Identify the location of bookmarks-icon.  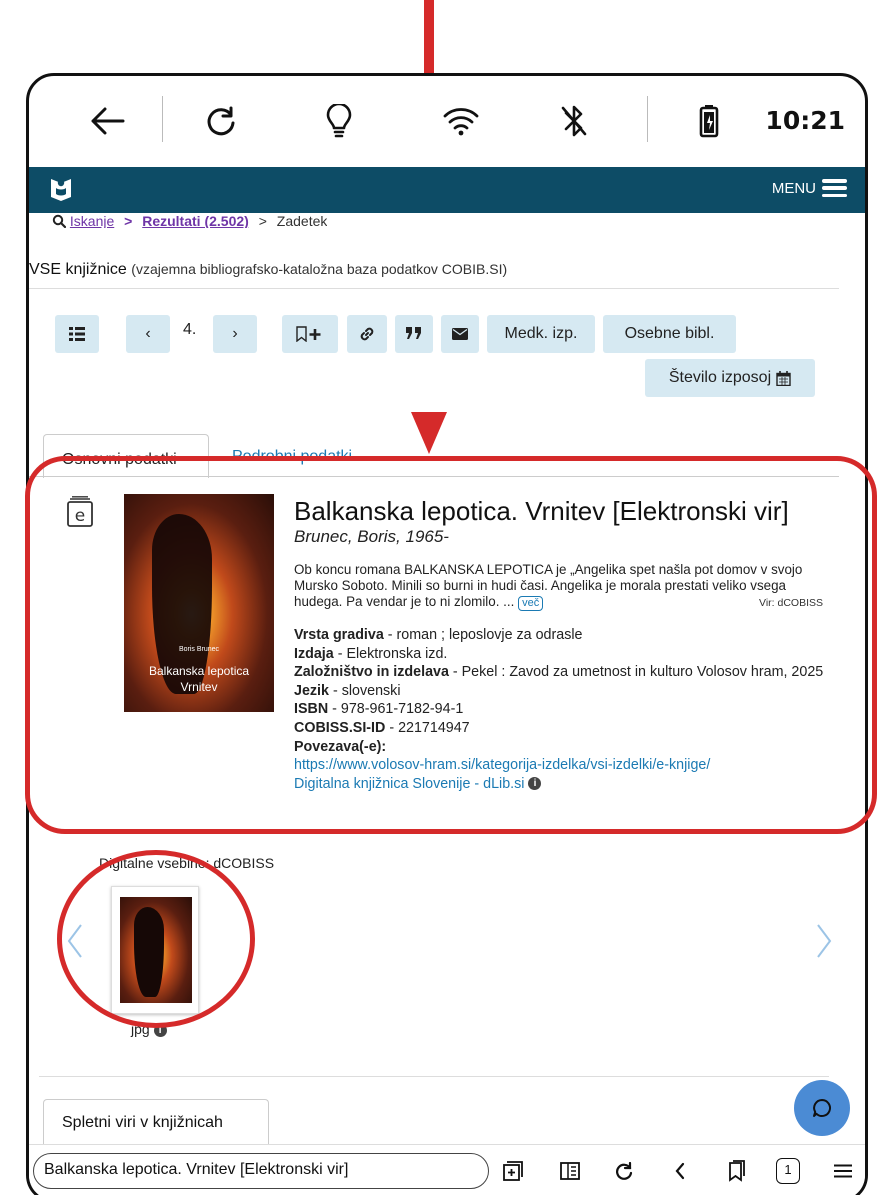
(736, 1171).